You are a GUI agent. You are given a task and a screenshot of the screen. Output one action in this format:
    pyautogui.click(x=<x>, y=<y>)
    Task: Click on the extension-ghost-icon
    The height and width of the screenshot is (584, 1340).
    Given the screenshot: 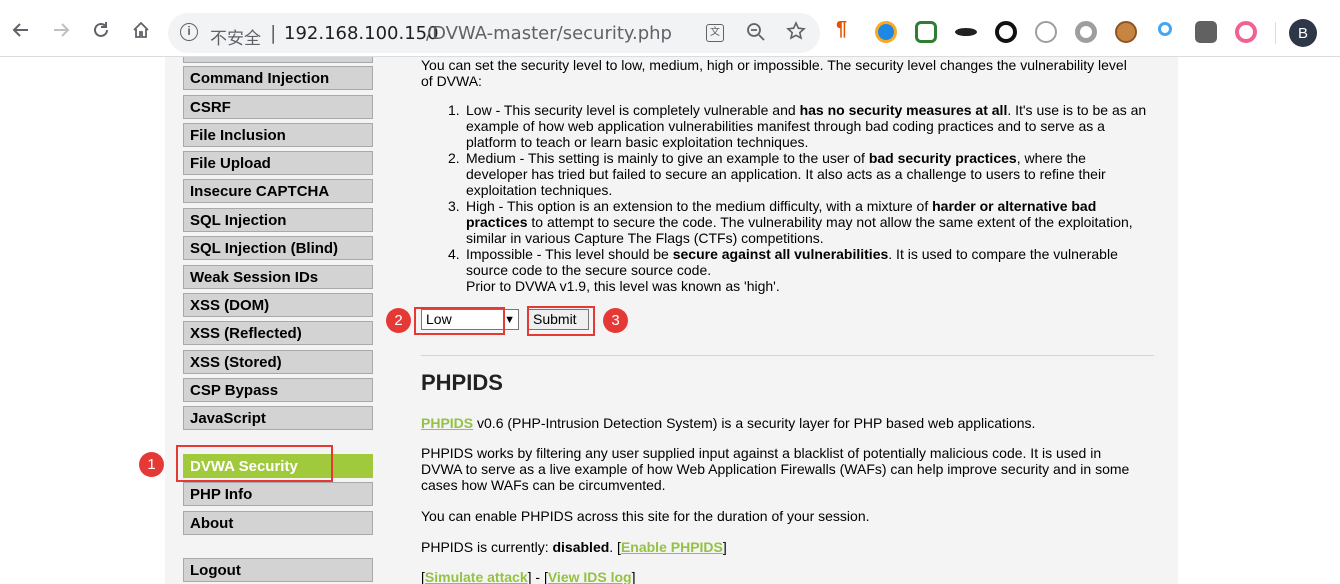 What is the action you would take?
    pyautogui.click(x=1006, y=32)
    